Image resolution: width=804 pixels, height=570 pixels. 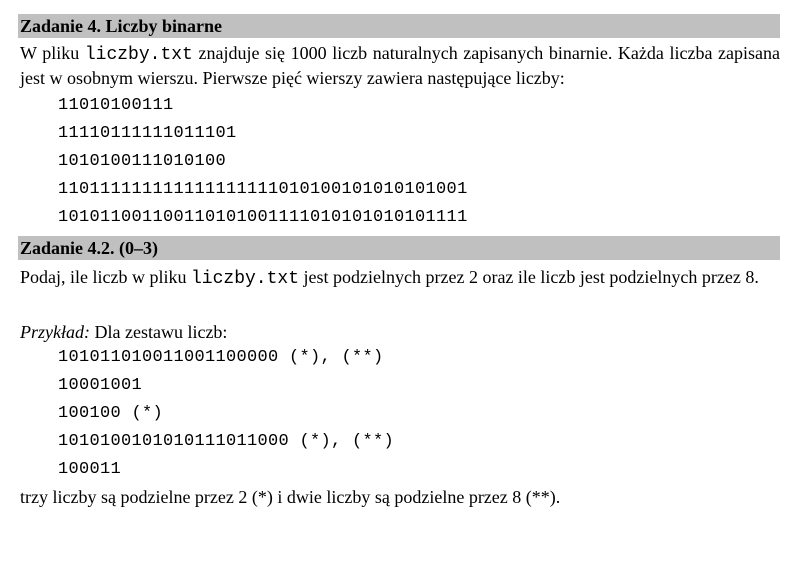 I want to click on example-number: 100100 (*), so click(x=111, y=413).